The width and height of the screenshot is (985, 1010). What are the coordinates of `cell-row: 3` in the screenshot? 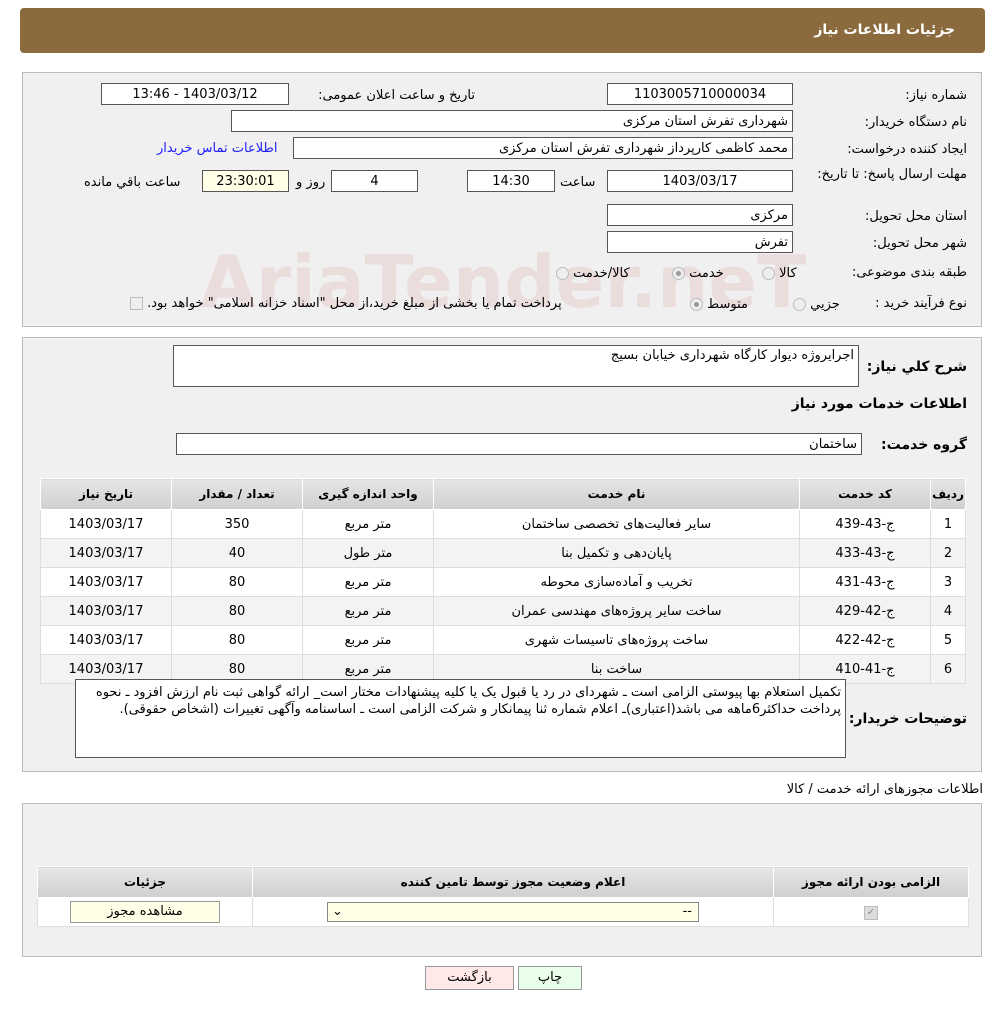 It's located at (948, 582).